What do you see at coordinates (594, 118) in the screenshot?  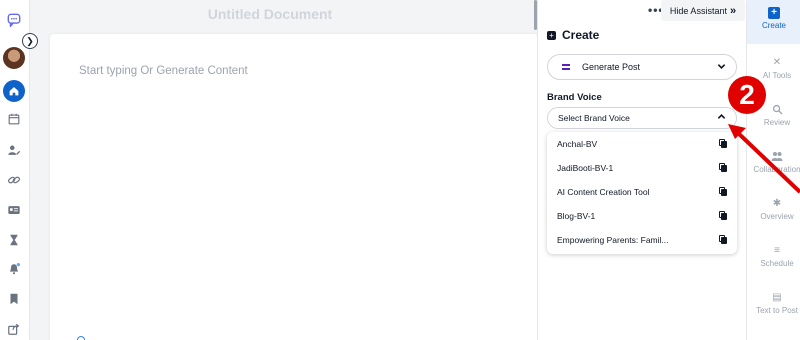 I see `brand-voice-placeholder: Select Brand Voice` at bounding box center [594, 118].